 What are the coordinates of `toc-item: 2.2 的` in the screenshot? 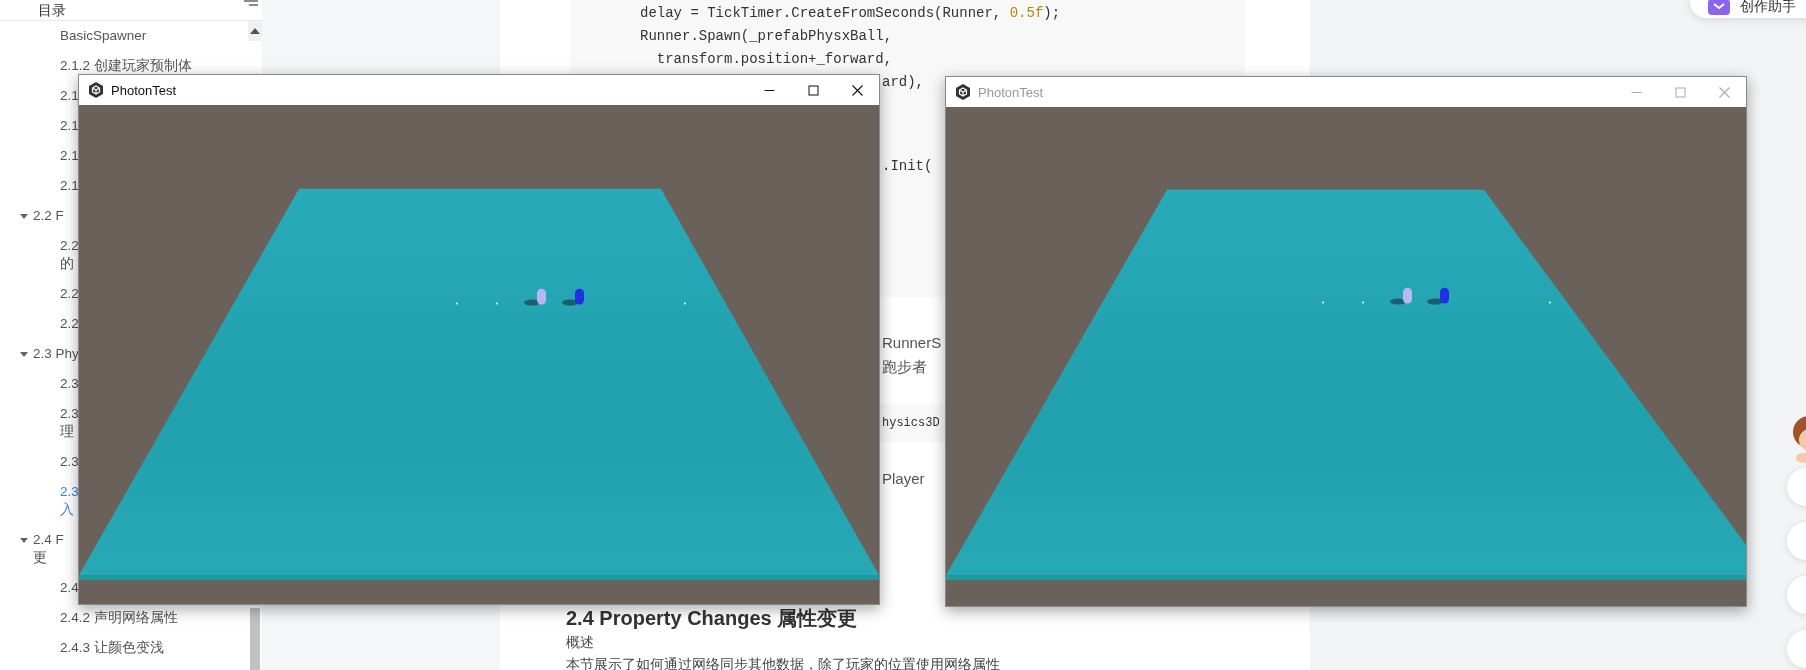 It's located at (69, 255).